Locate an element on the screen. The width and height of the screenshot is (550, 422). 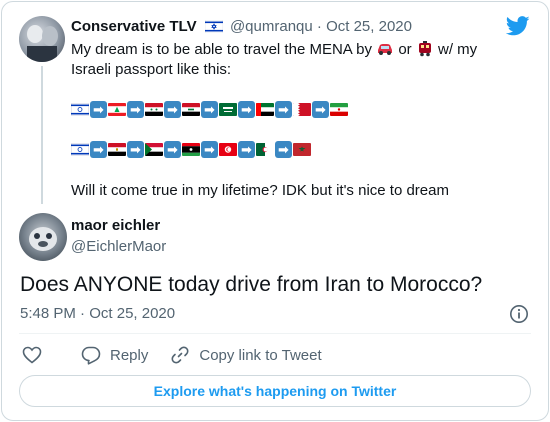
tweet-timestamp: 5:48 PM · Oct 25, 2020 is located at coordinates (97, 313).